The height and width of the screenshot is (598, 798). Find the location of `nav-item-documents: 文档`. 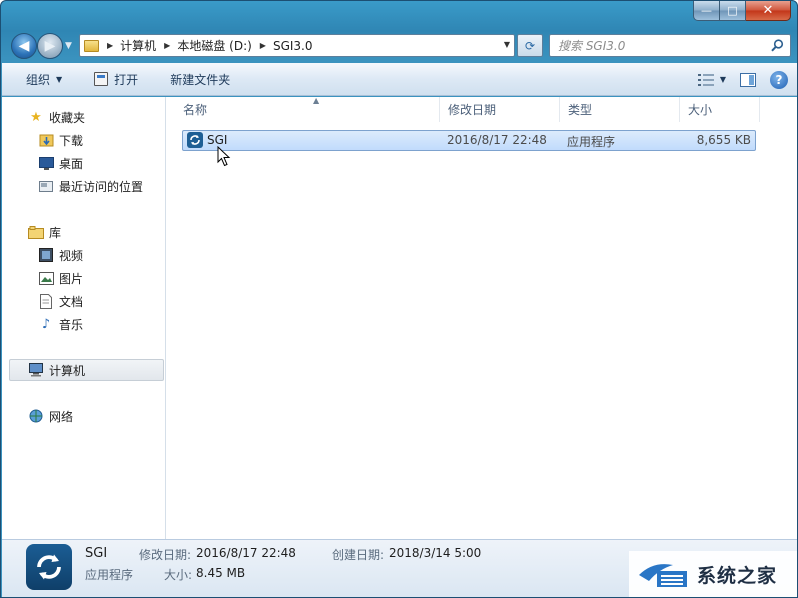

nav-item-documents: 文档 is located at coordinates (60, 301).